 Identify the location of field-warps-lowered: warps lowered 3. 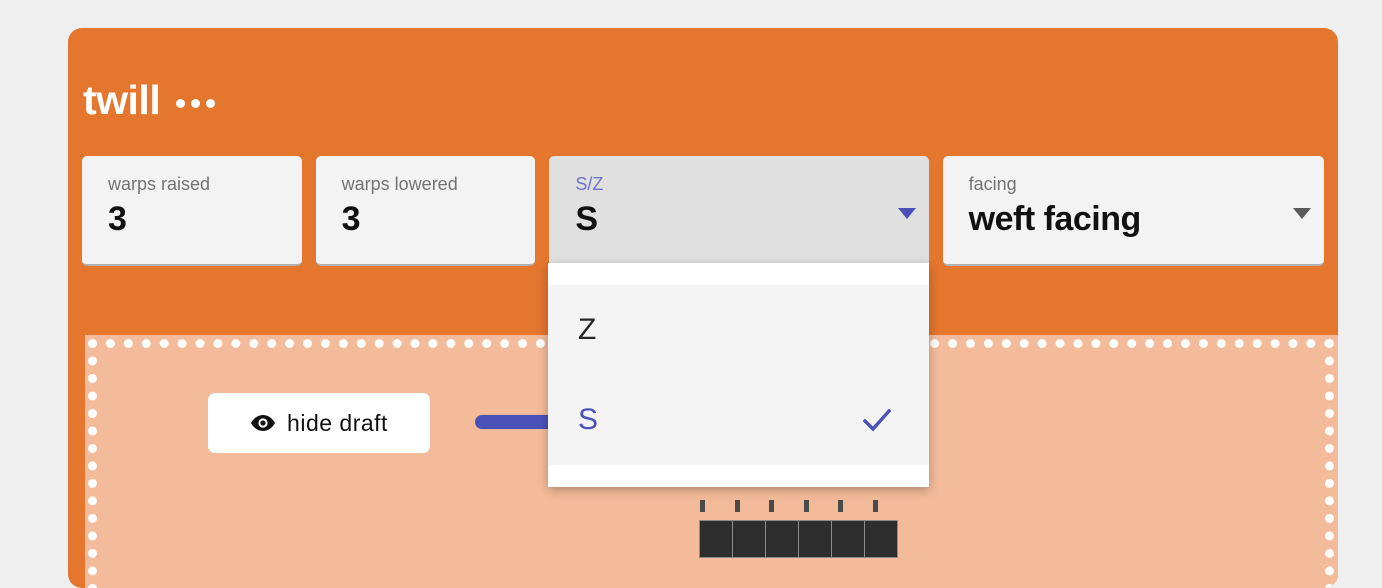
(425, 211).